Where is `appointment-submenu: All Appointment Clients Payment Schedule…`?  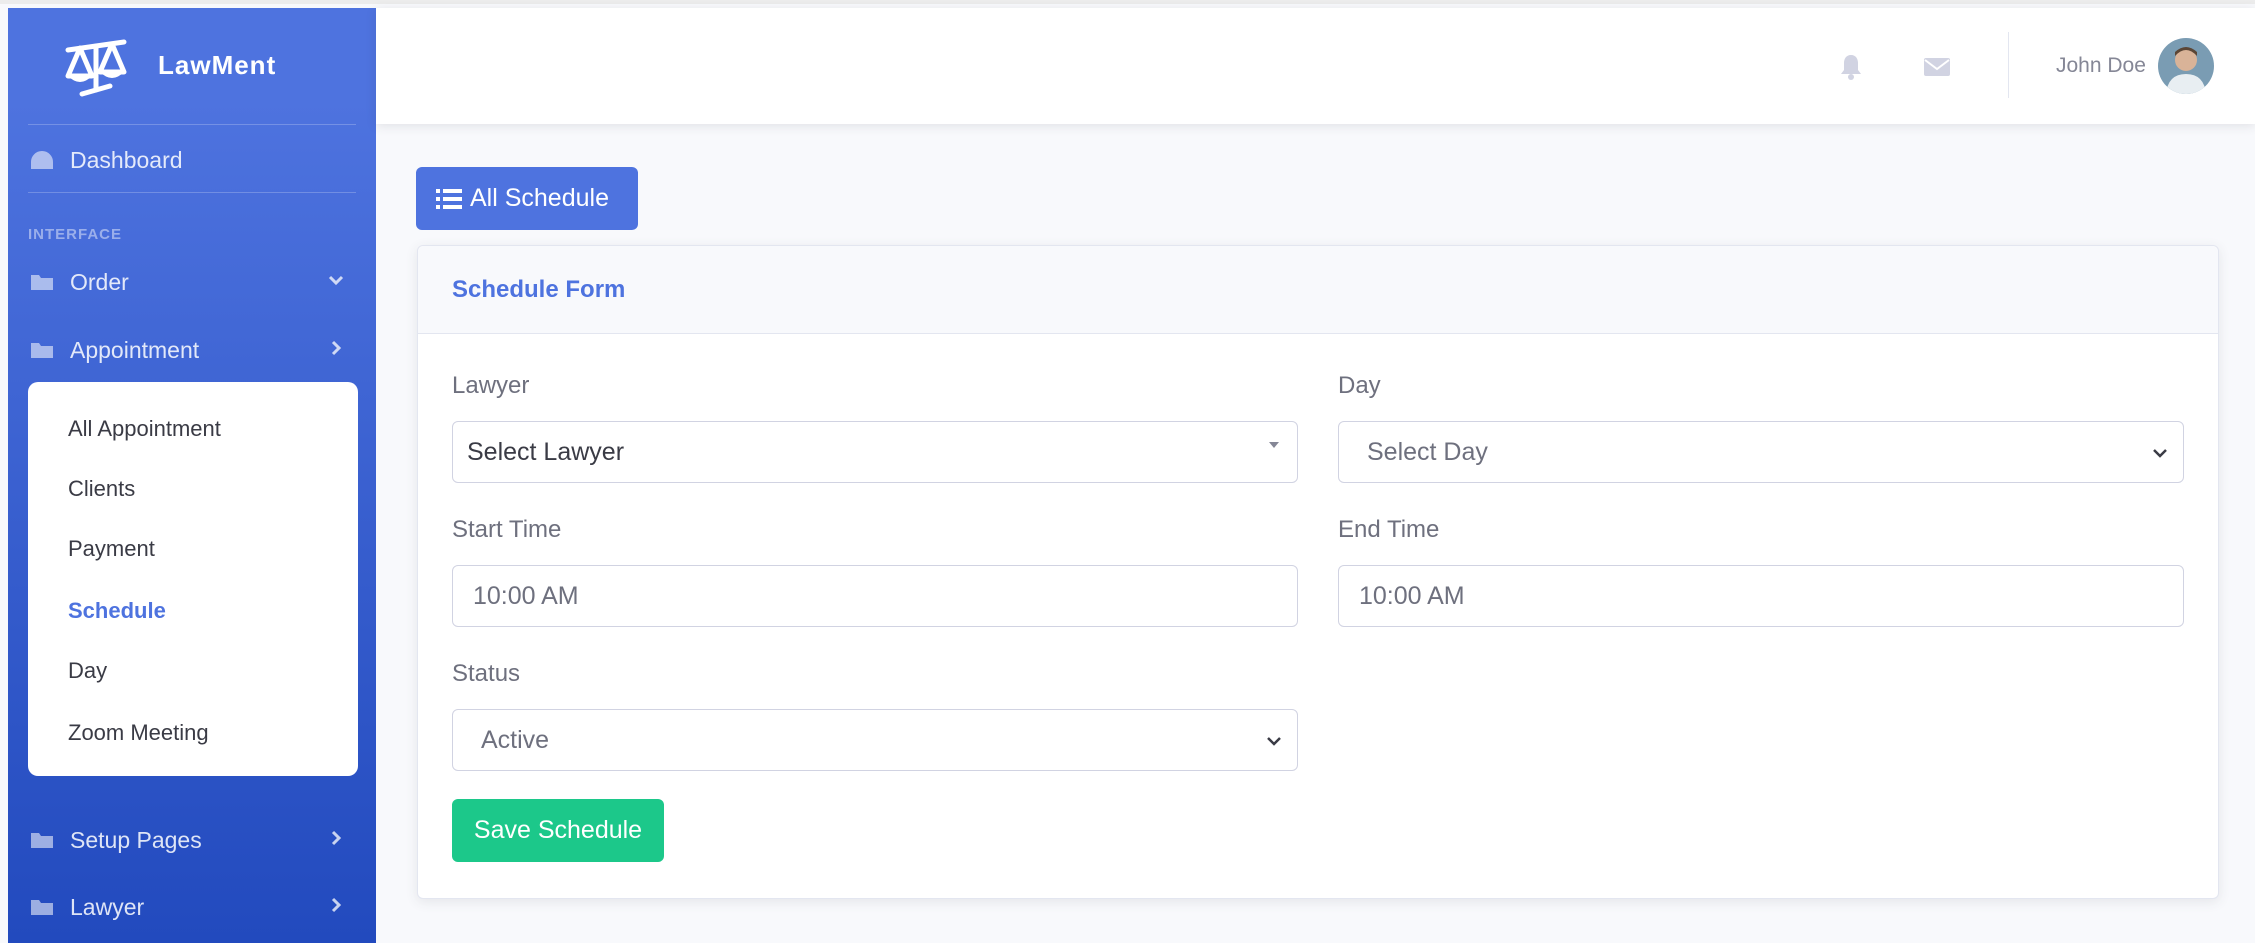 appointment-submenu: All Appointment Clients Payment Schedule… is located at coordinates (193, 579).